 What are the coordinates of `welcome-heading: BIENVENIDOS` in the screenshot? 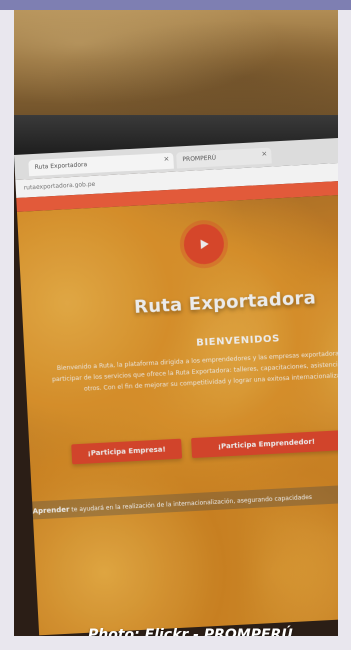 It's located at (238, 341).